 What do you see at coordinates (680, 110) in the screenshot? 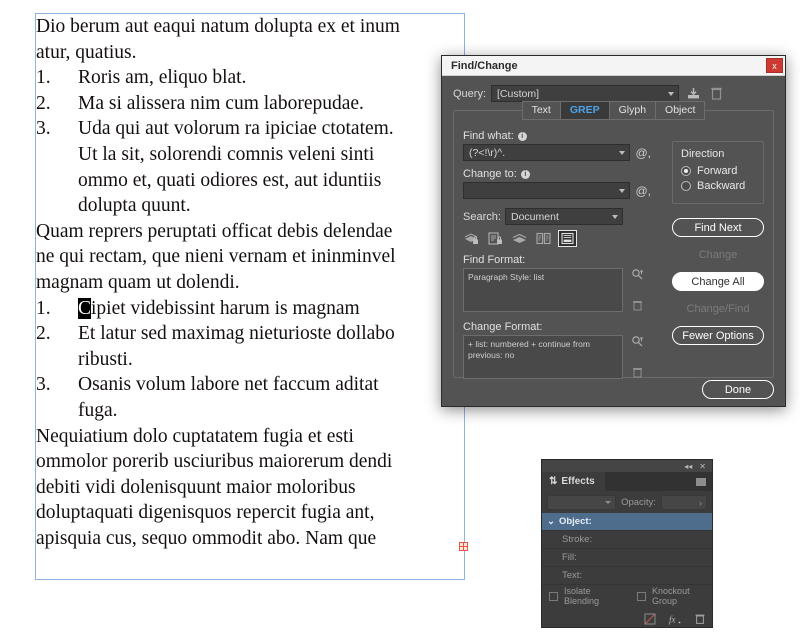
I see `tab-object: Object` at bounding box center [680, 110].